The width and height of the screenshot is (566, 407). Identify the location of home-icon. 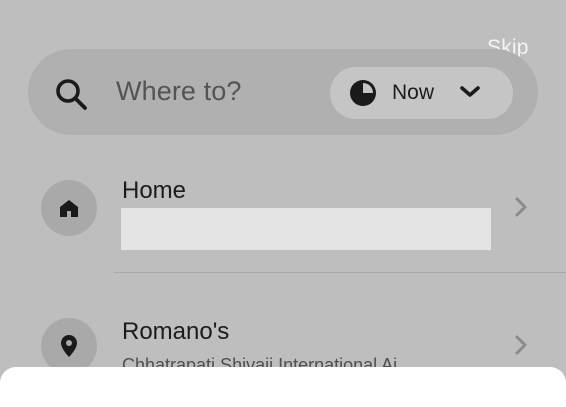
(69, 208).